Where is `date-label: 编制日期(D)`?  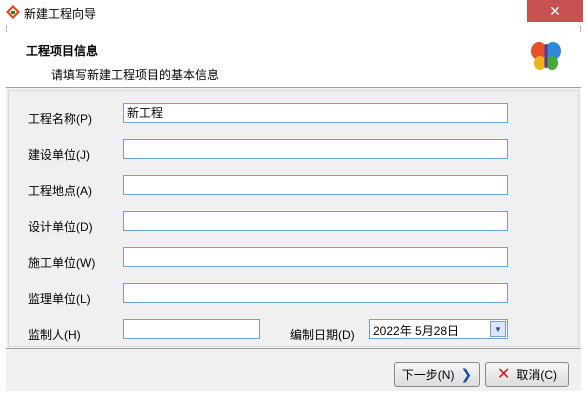
date-label: 编制日期(D) is located at coordinates (322, 335).